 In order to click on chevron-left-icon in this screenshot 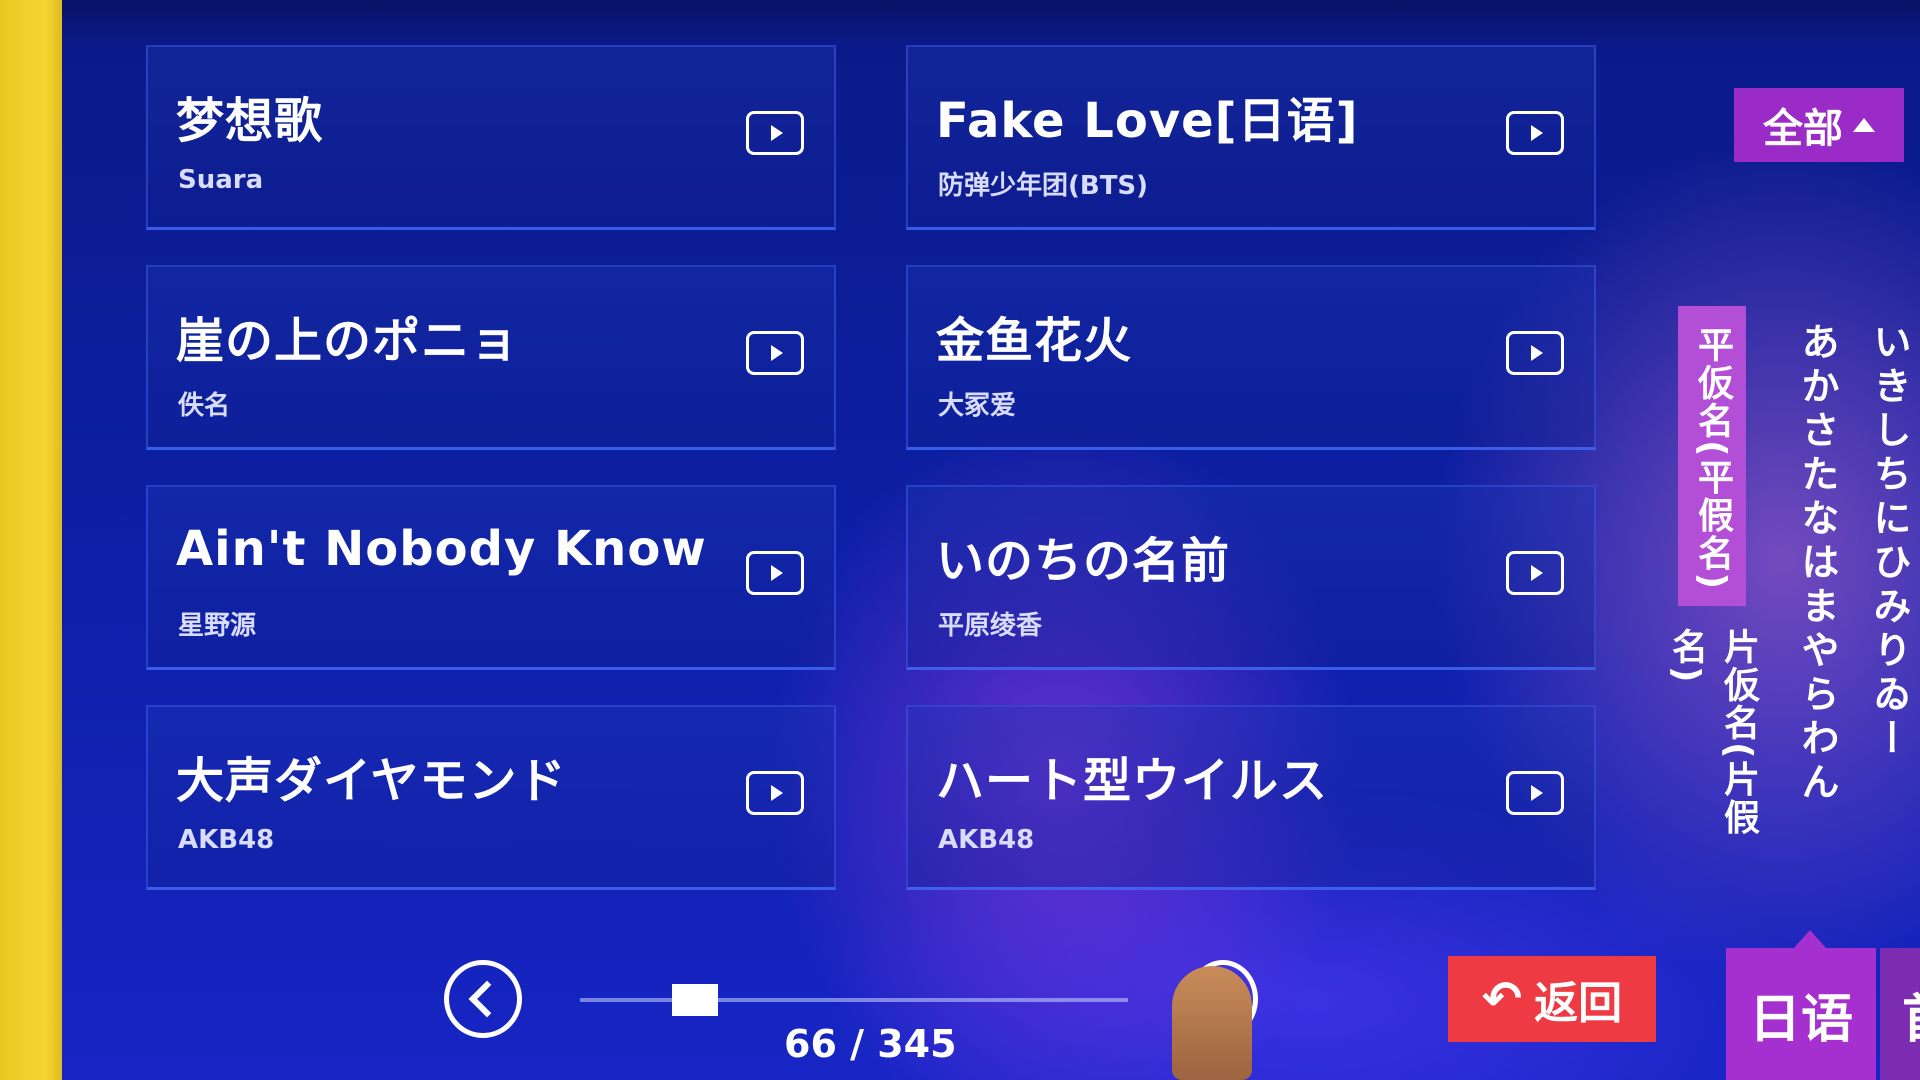, I will do `click(487, 999)`.